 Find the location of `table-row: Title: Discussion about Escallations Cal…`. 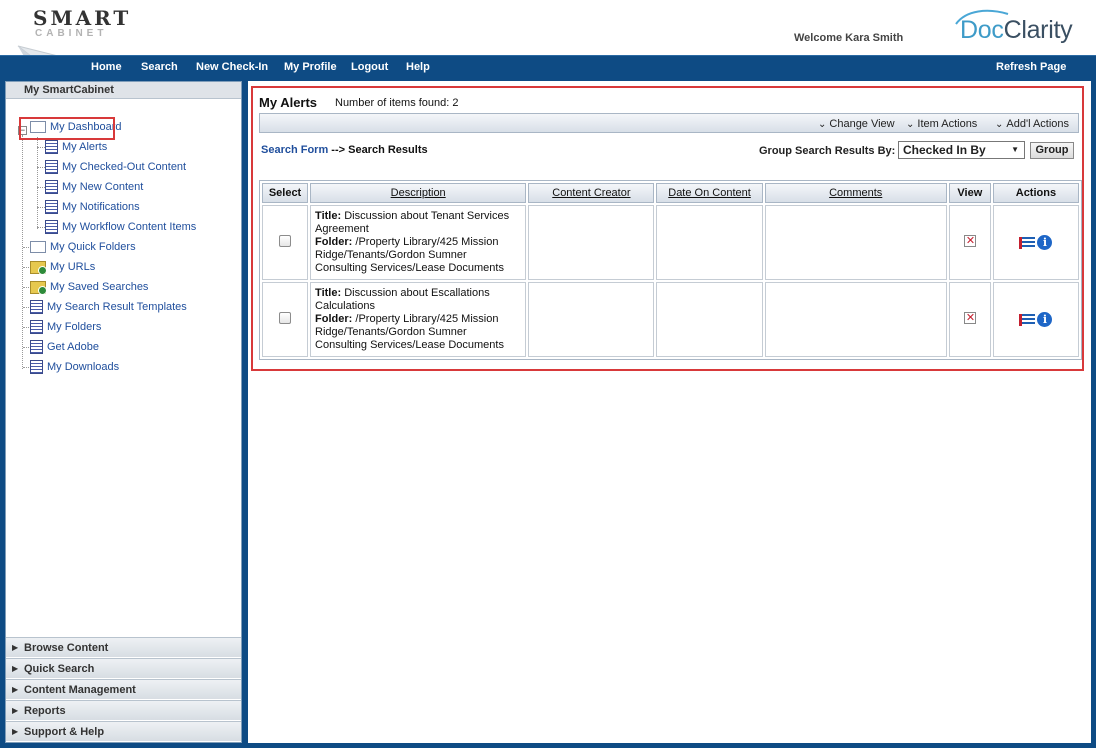

table-row: Title: Discussion about Escallations Cal… is located at coordinates (670, 319).